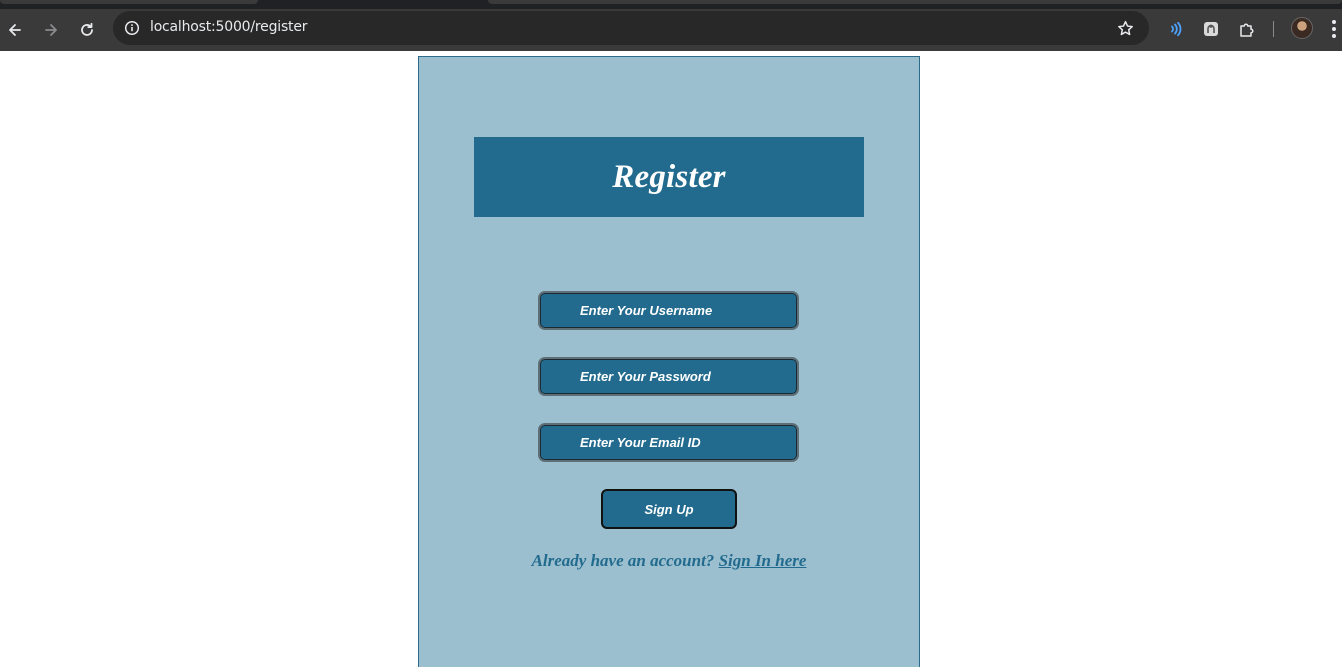 The height and width of the screenshot is (667, 1342). I want to click on arrow-left-icon, so click(15, 30).